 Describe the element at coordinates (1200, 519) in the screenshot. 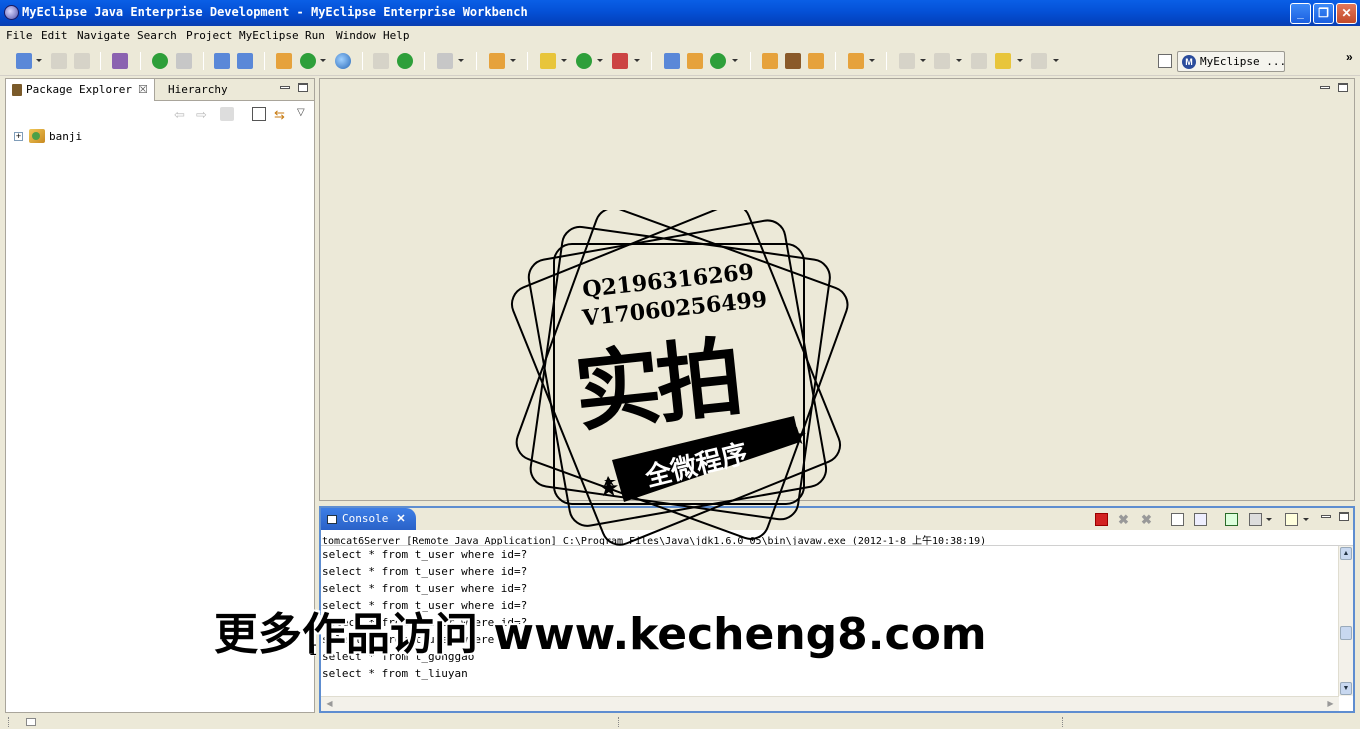

I see `scroll-lock-icon` at that location.